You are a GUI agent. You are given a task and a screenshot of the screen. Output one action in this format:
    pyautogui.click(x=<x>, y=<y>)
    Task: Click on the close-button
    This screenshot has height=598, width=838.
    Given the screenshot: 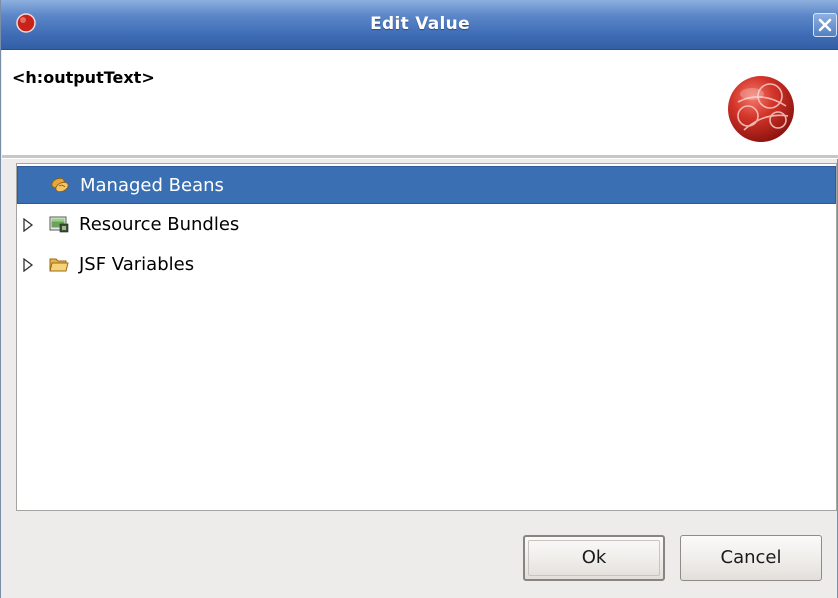 What is the action you would take?
    pyautogui.click(x=825, y=25)
    